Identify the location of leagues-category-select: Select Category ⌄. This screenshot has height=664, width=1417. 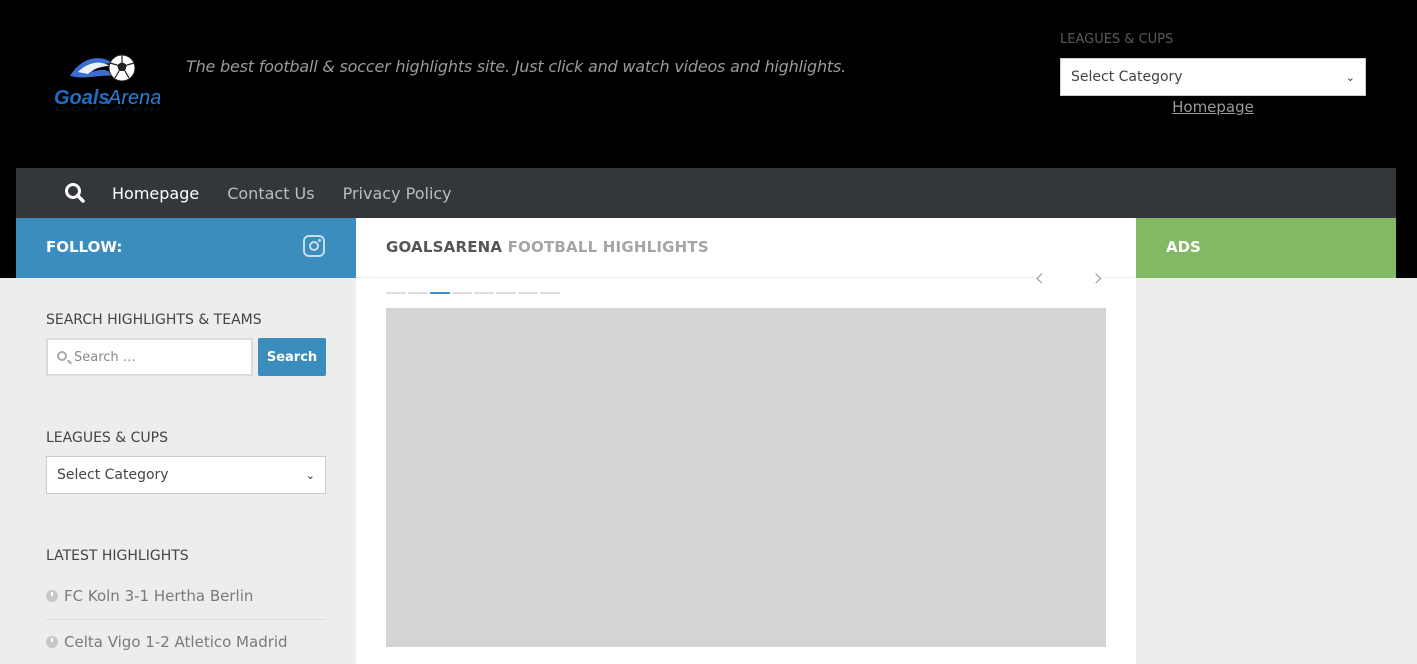
(186, 475).